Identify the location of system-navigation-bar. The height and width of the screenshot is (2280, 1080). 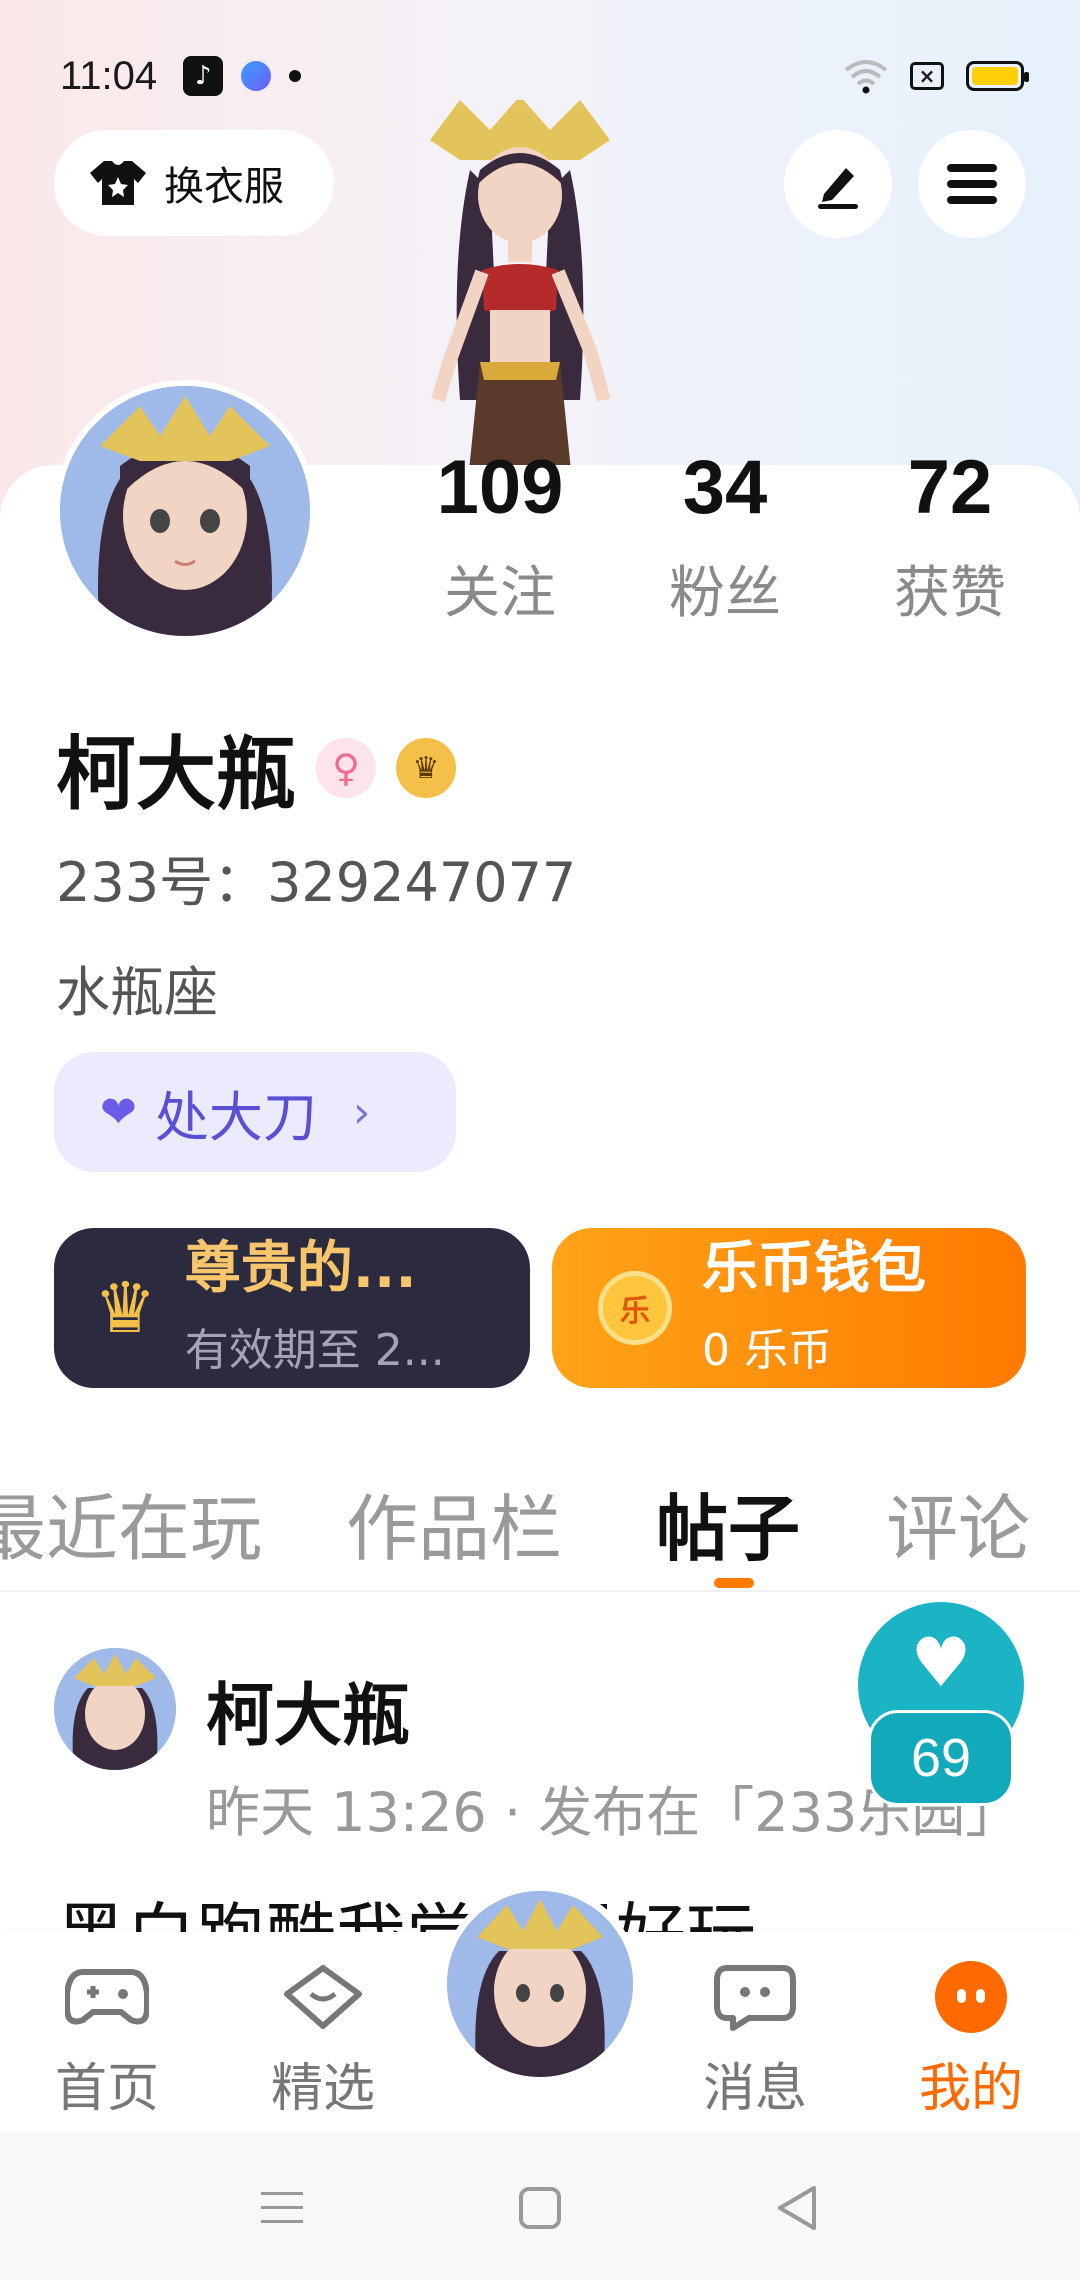
(540, 2206).